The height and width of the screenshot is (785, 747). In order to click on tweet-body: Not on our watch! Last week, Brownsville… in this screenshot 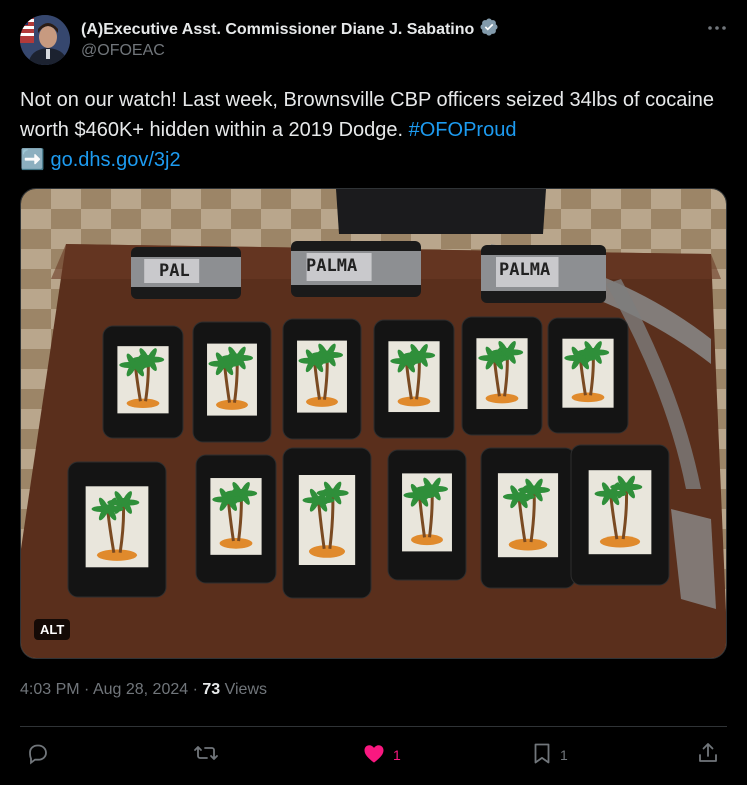, I will do `click(367, 115)`.